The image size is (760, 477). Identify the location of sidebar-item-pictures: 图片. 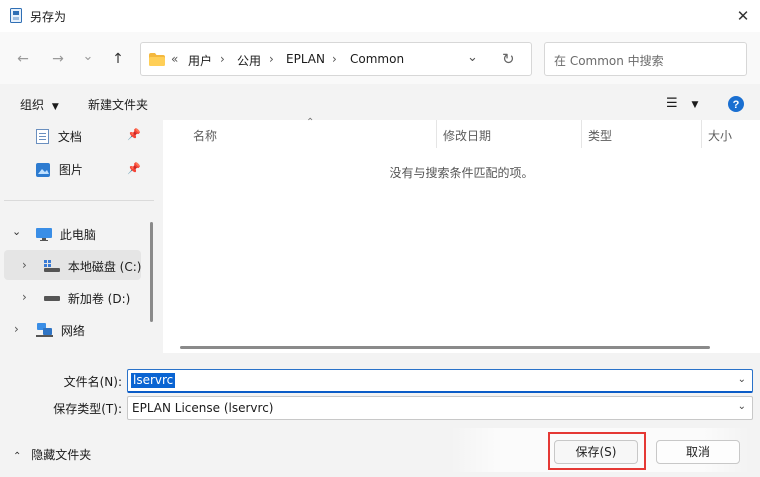
(59, 169).